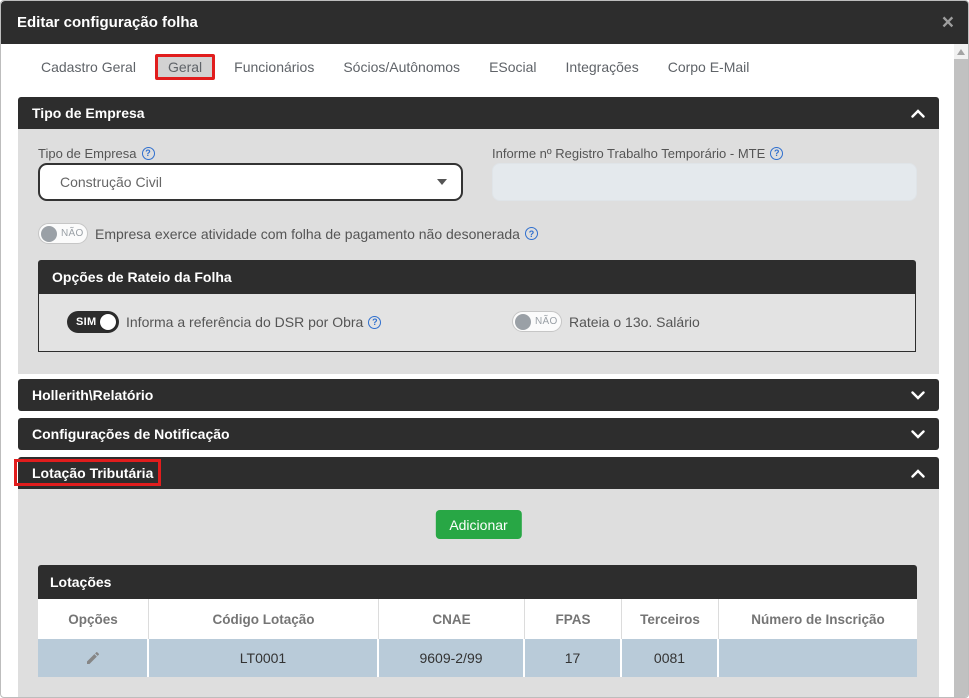  I want to click on edit-pencil-icon, so click(93, 658).